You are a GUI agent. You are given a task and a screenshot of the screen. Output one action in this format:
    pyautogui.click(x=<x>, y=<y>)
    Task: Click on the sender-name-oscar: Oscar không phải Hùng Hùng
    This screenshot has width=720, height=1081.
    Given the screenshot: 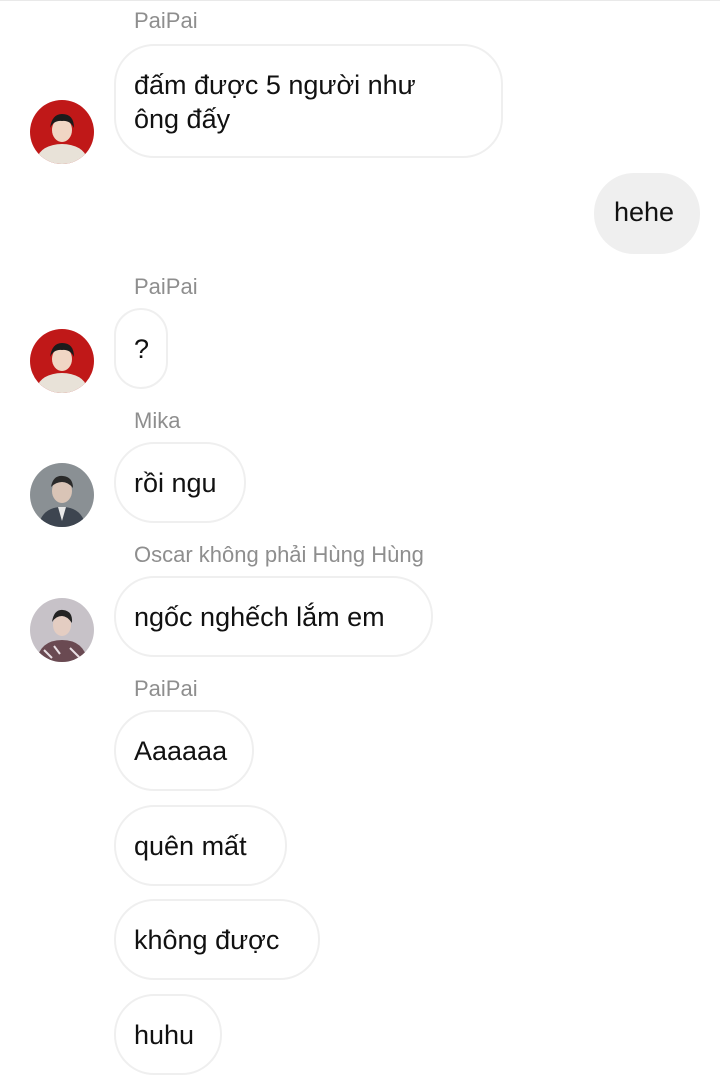 What is the action you would take?
    pyautogui.click(x=279, y=554)
    